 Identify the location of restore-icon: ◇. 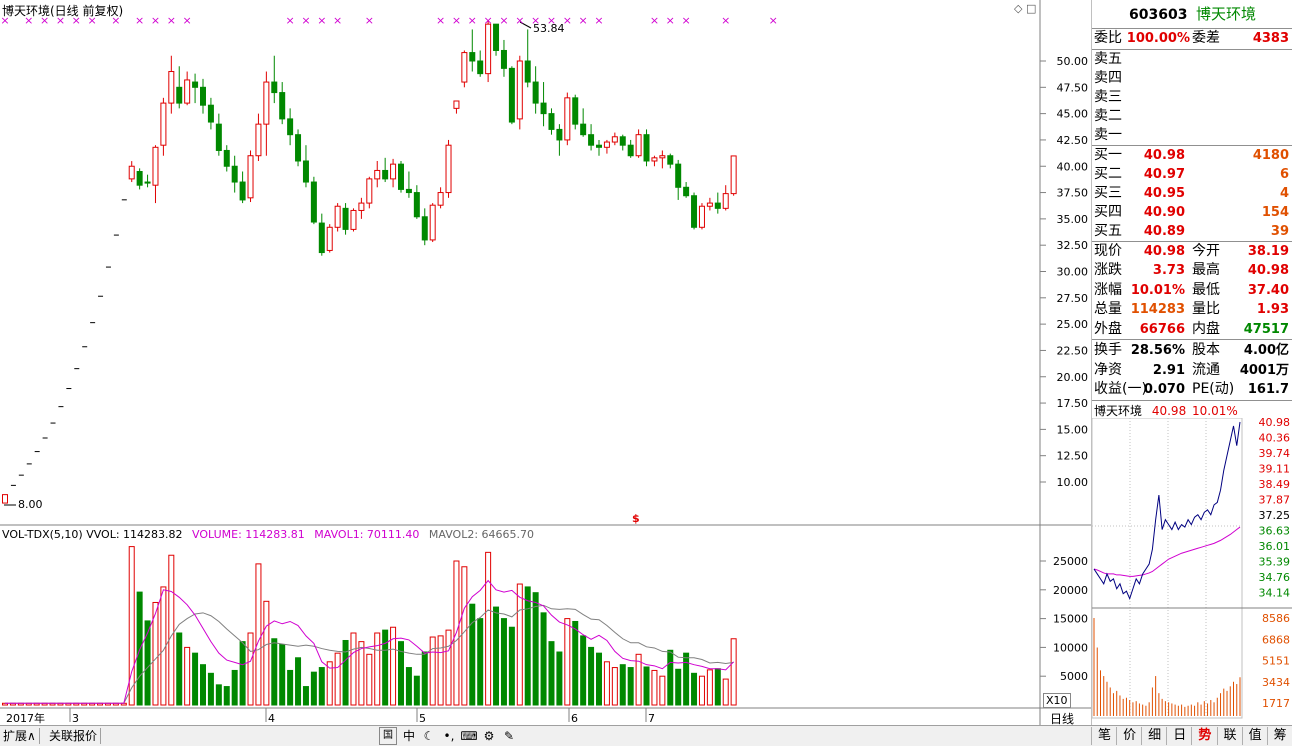
(1018, 8).